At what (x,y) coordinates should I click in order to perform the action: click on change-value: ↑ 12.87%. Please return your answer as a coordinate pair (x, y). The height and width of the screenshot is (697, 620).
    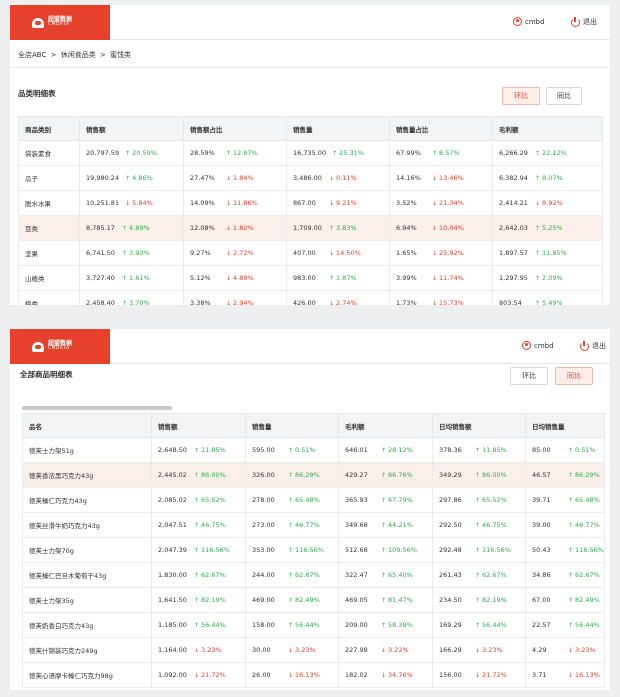
    Looking at the image, I should click on (242, 153).